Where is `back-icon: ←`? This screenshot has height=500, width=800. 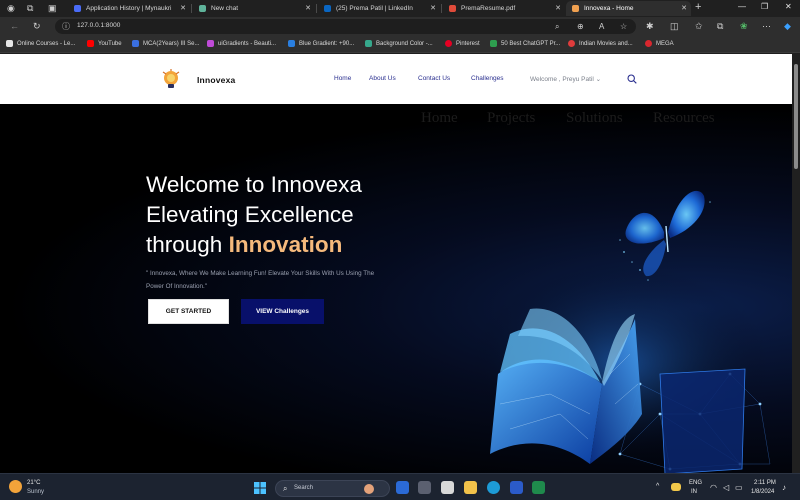
back-icon: ← is located at coordinates (14, 26).